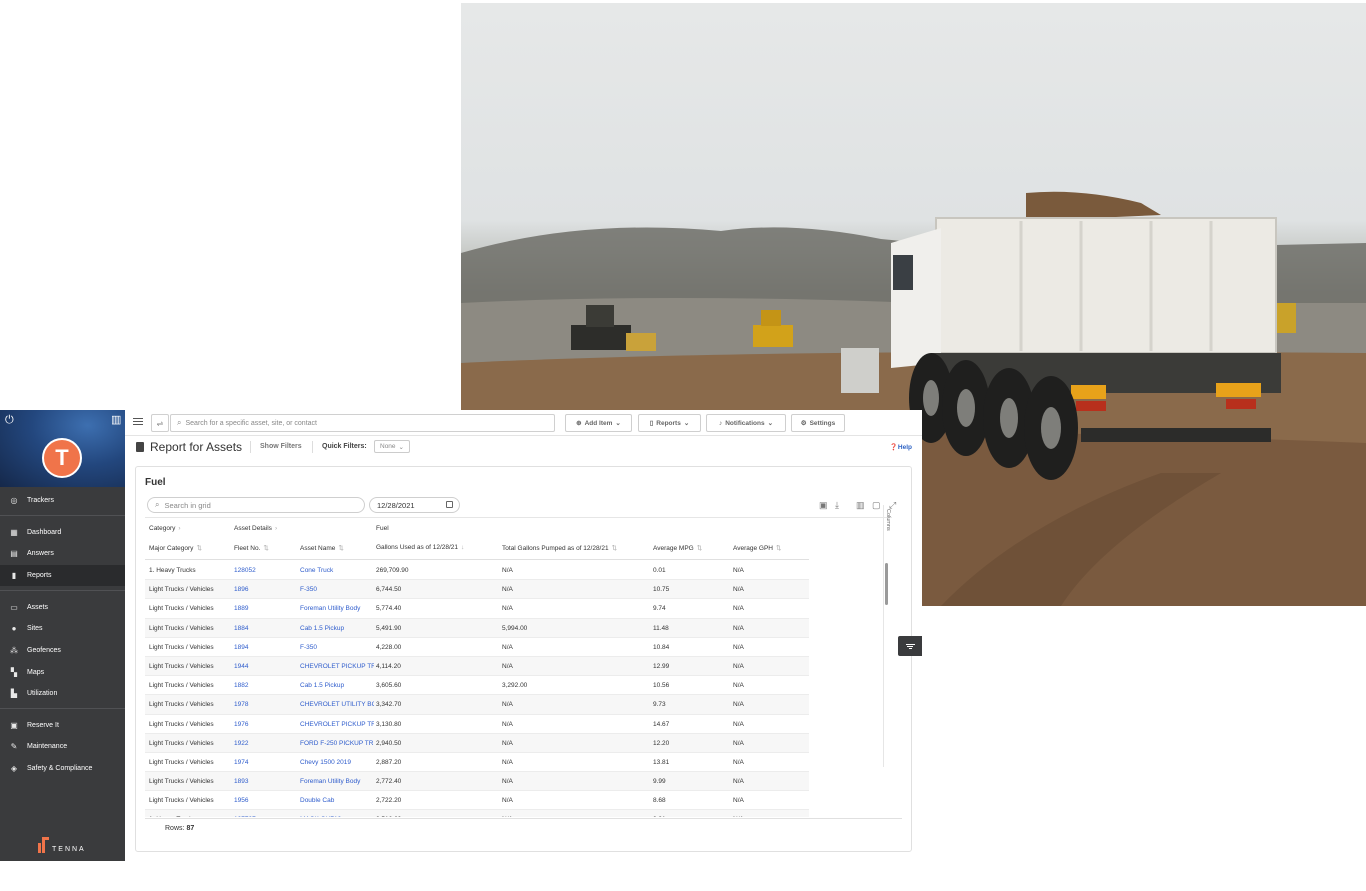 The height and width of the screenshot is (891, 1366). I want to click on columns-side-tab: Columns, so click(888, 636).